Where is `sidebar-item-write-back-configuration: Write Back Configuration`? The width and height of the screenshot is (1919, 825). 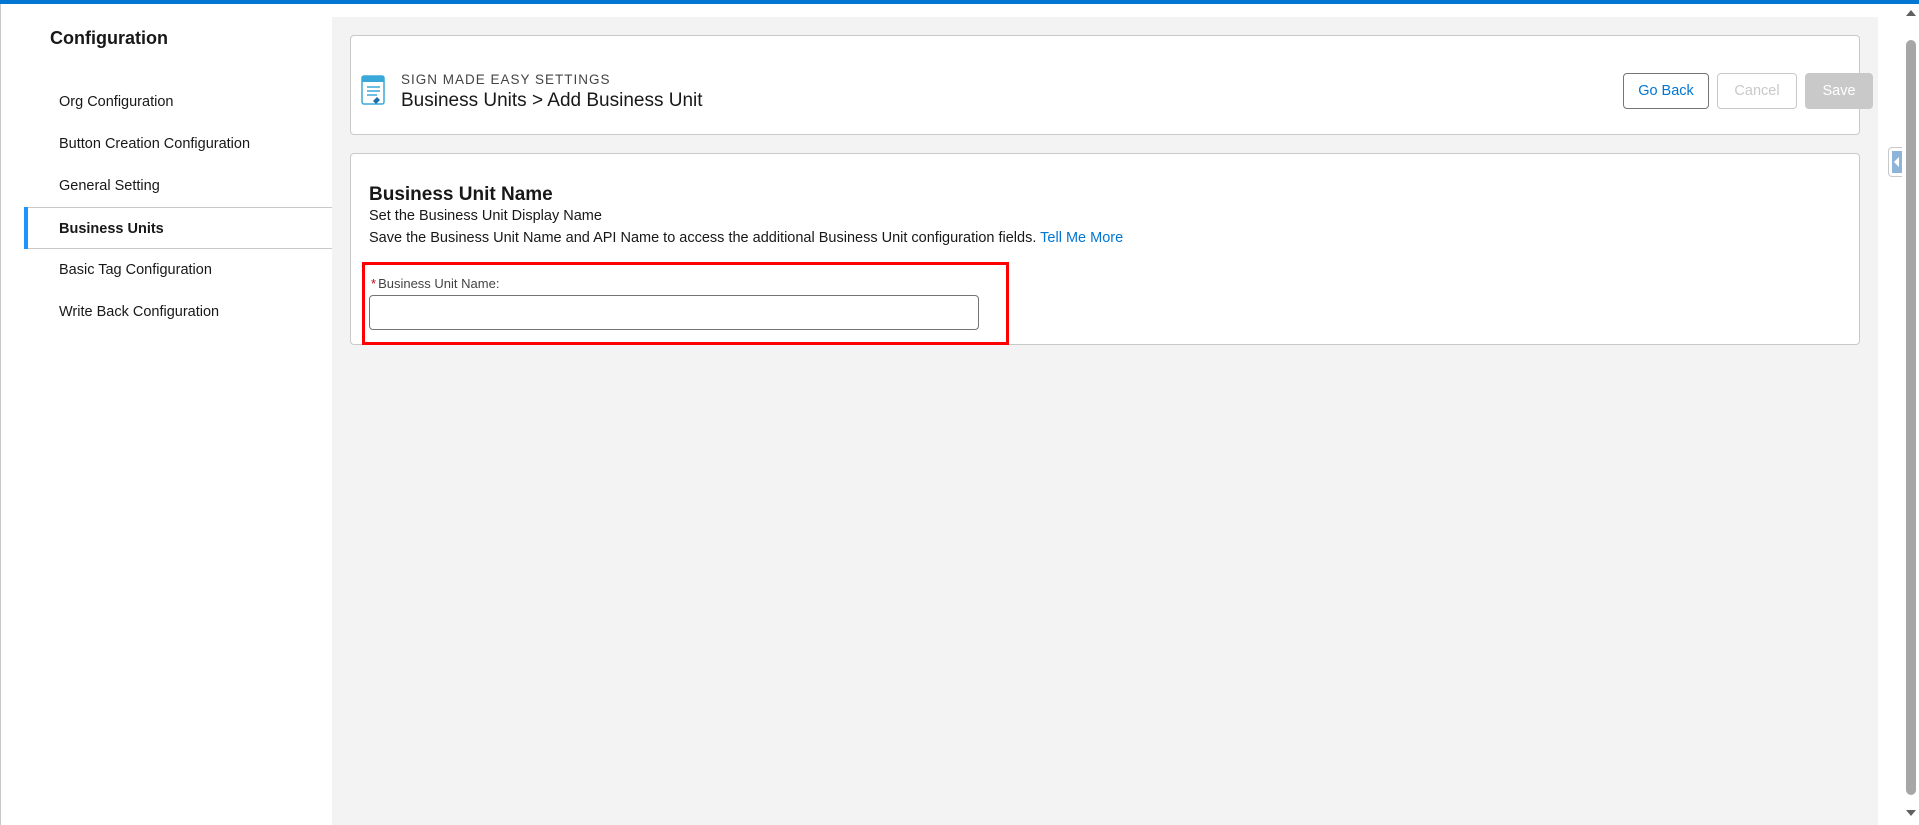
sidebar-item-write-back-configuration: Write Back Configuration is located at coordinates (178, 312).